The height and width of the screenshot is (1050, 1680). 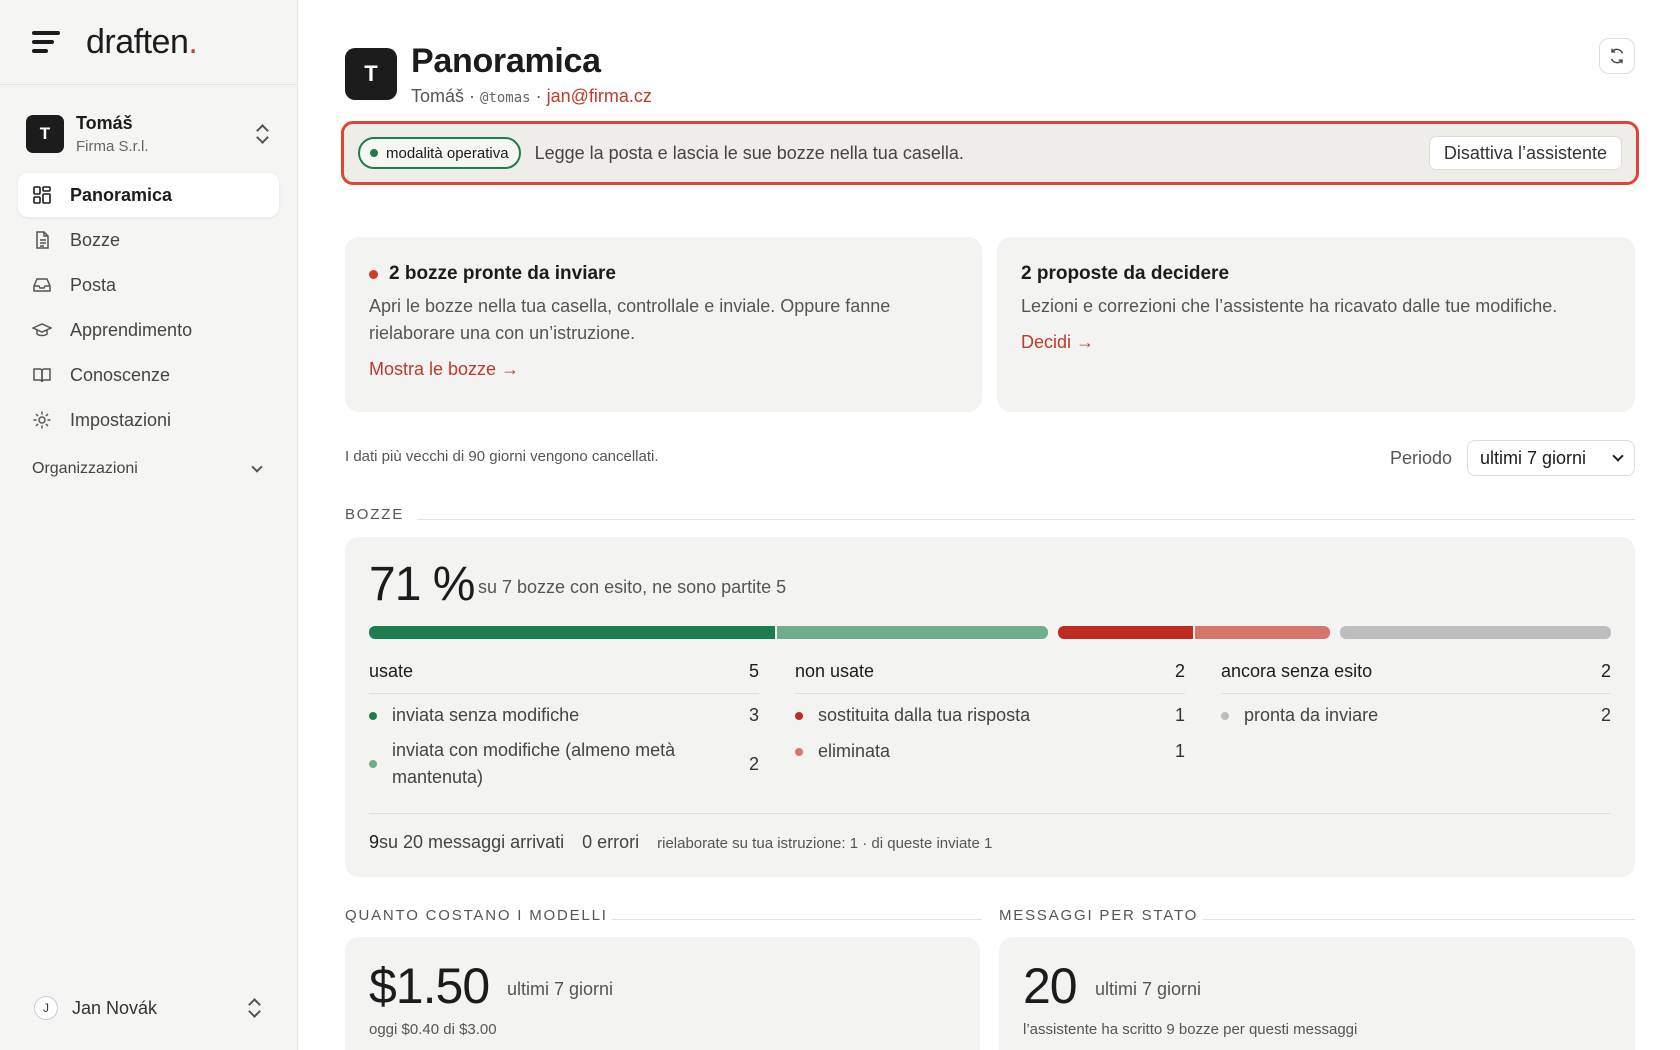 What do you see at coordinates (262, 134) in the screenshot?
I see `chevron-up-down-icon` at bounding box center [262, 134].